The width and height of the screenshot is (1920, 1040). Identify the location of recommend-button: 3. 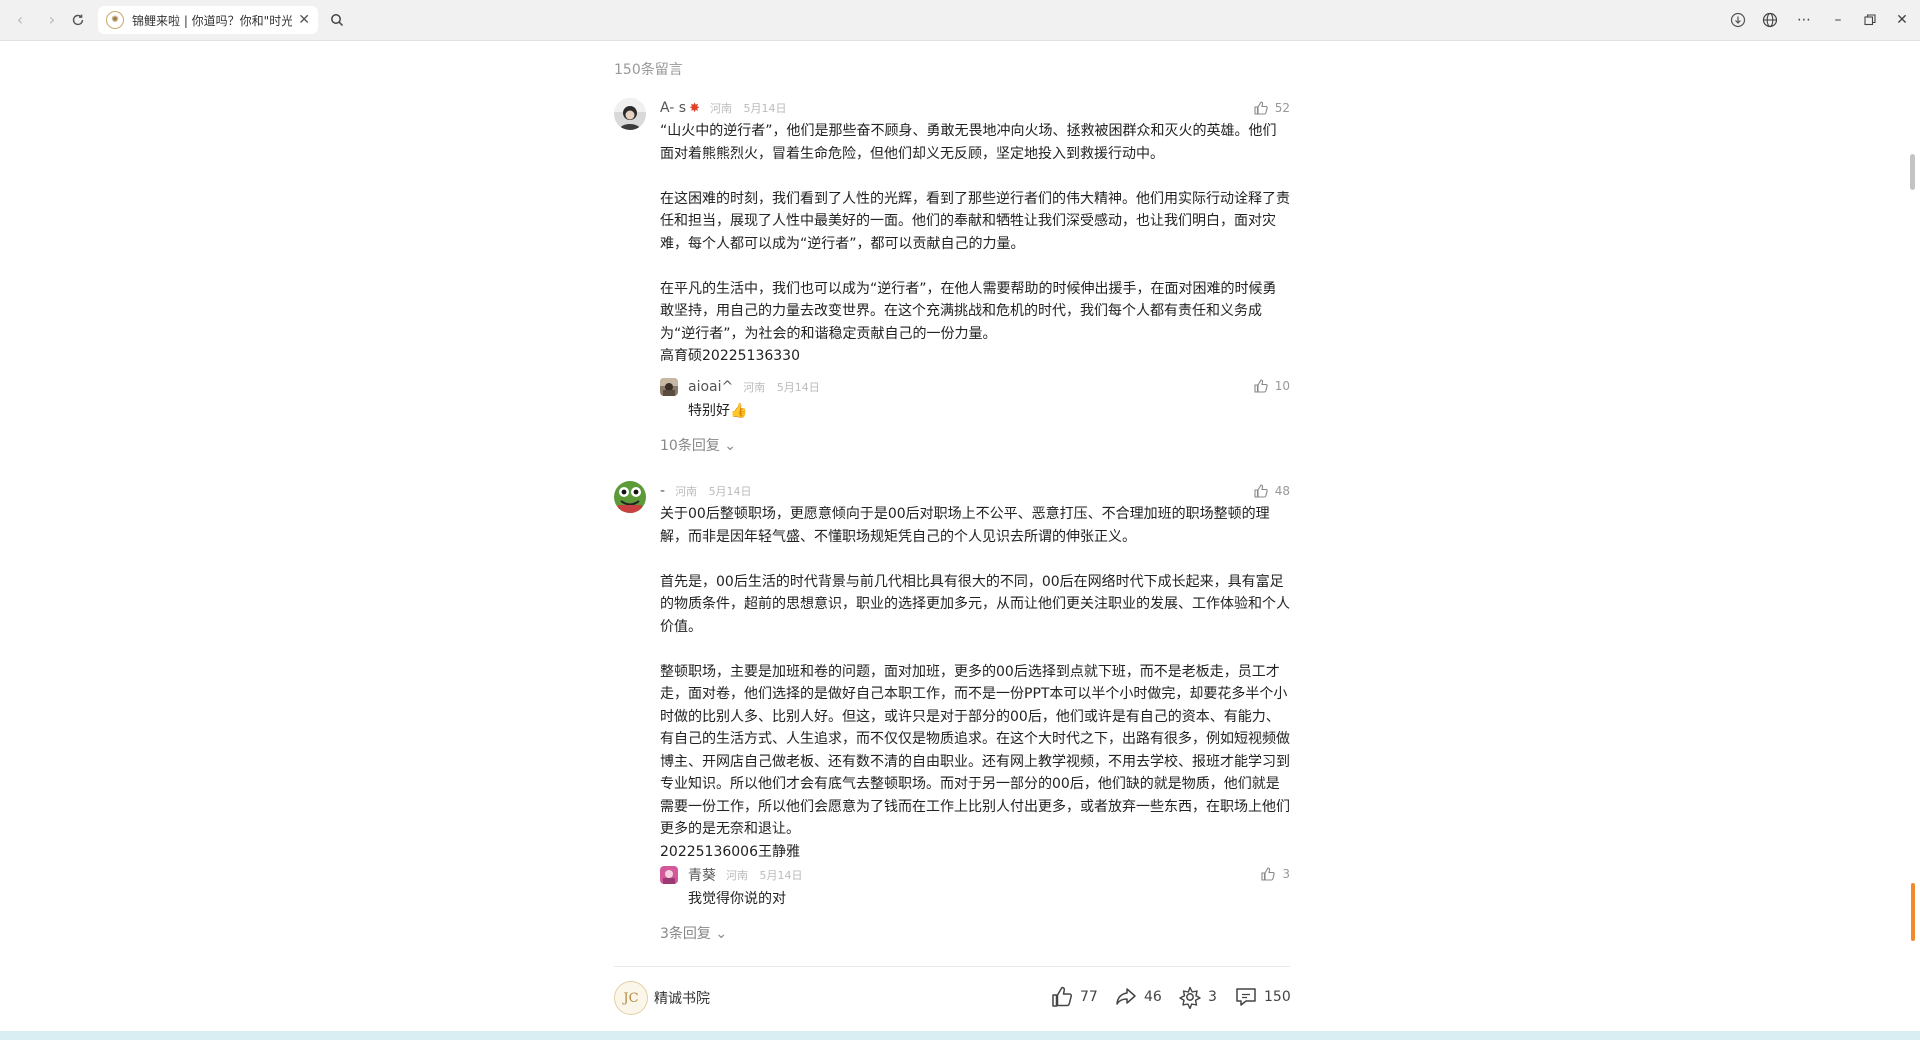
(1197, 997).